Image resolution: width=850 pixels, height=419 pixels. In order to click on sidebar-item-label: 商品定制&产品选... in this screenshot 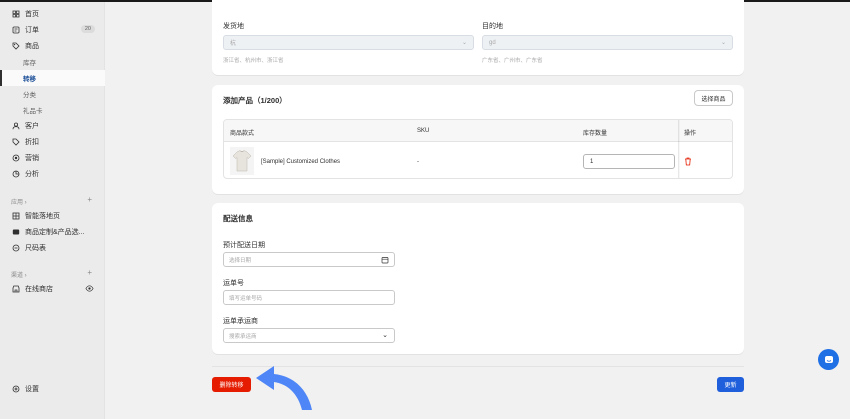, I will do `click(55, 232)`.